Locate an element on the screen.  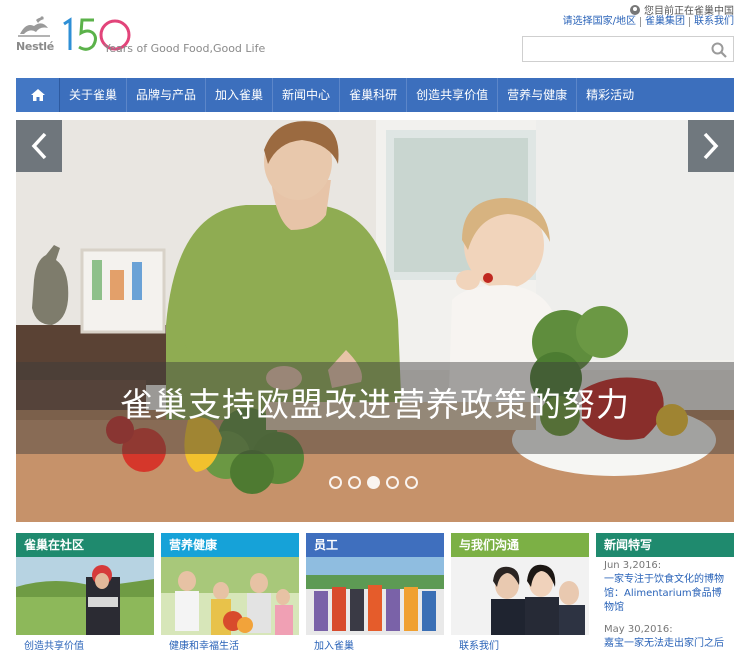
tile-nutrition: 营养健康 健康和幸福生活 is located at coordinates (230, 592).